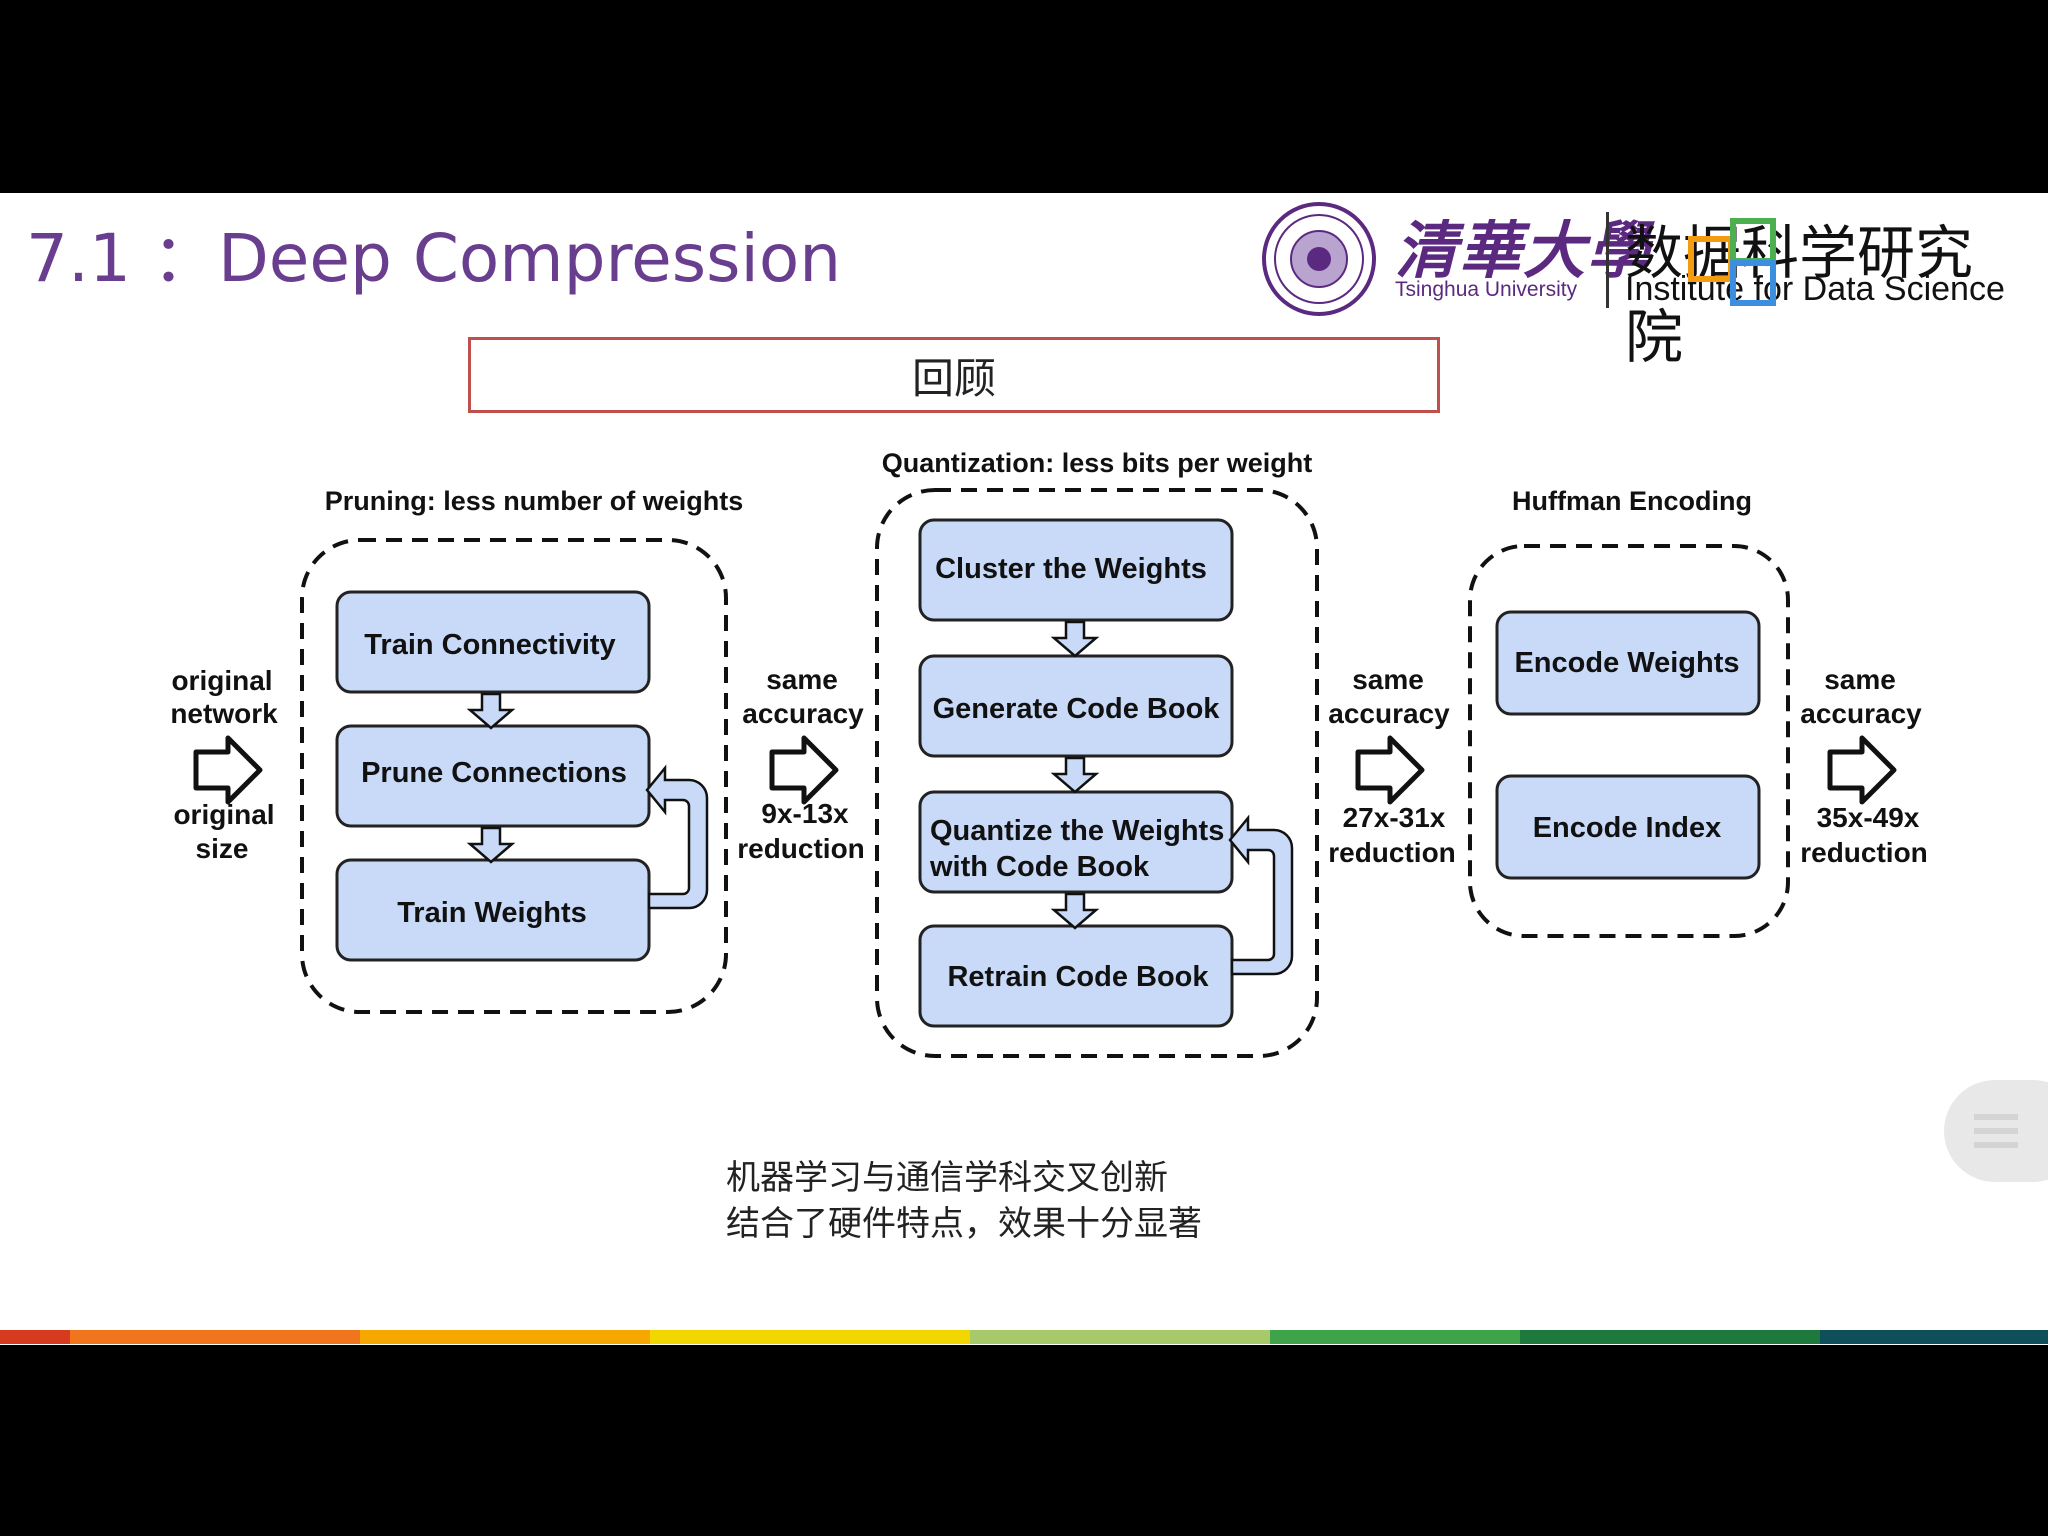  Describe the element at coordinates (1077, 831) in the screenshot. I see `quantize-weights-label-line1: Quantize the Weights` at that location.